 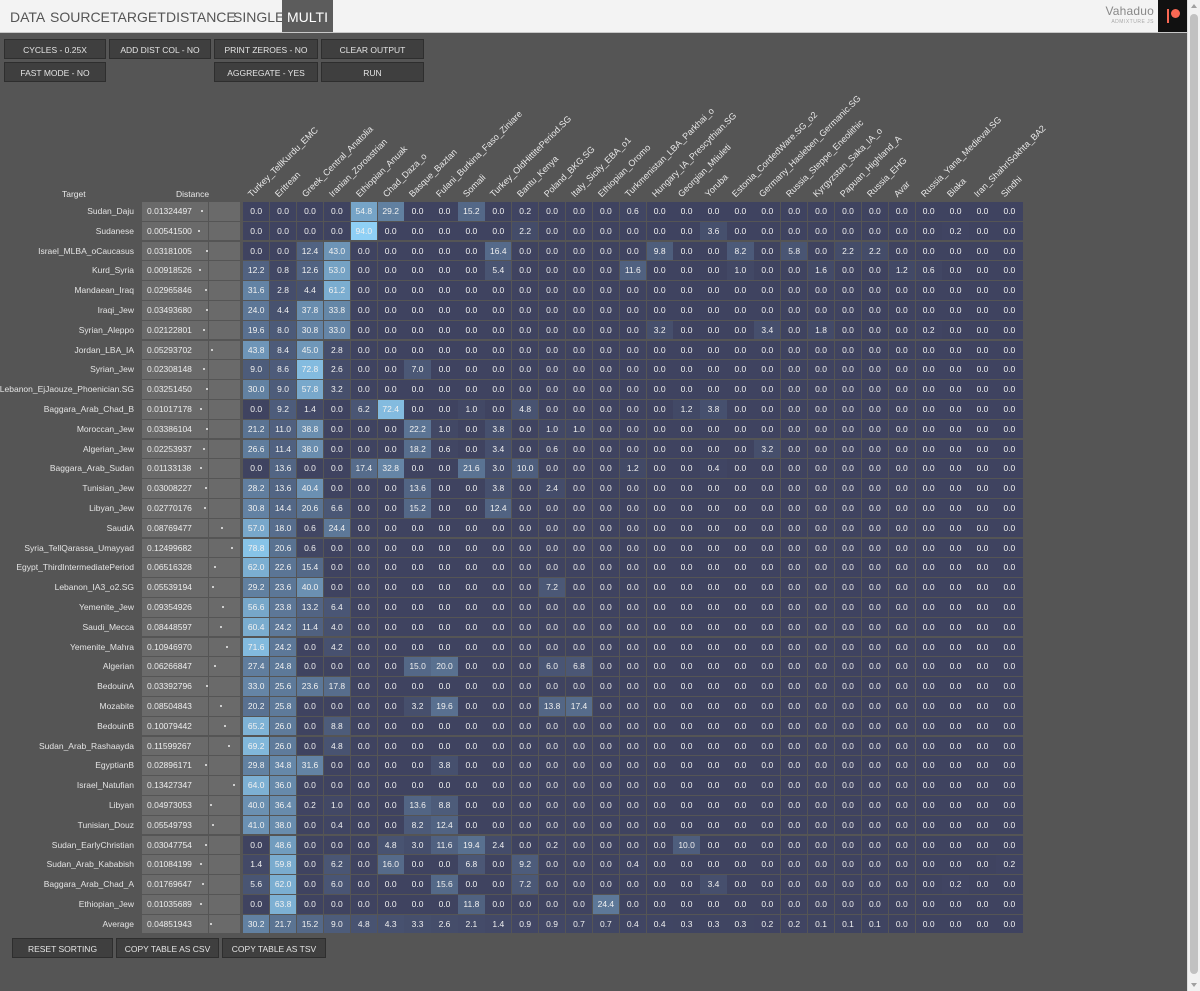 What do you see at coordinates (1194, 6) in the screenshot?
I see `scroll-up-icon` at bounding box center [1194, 6].